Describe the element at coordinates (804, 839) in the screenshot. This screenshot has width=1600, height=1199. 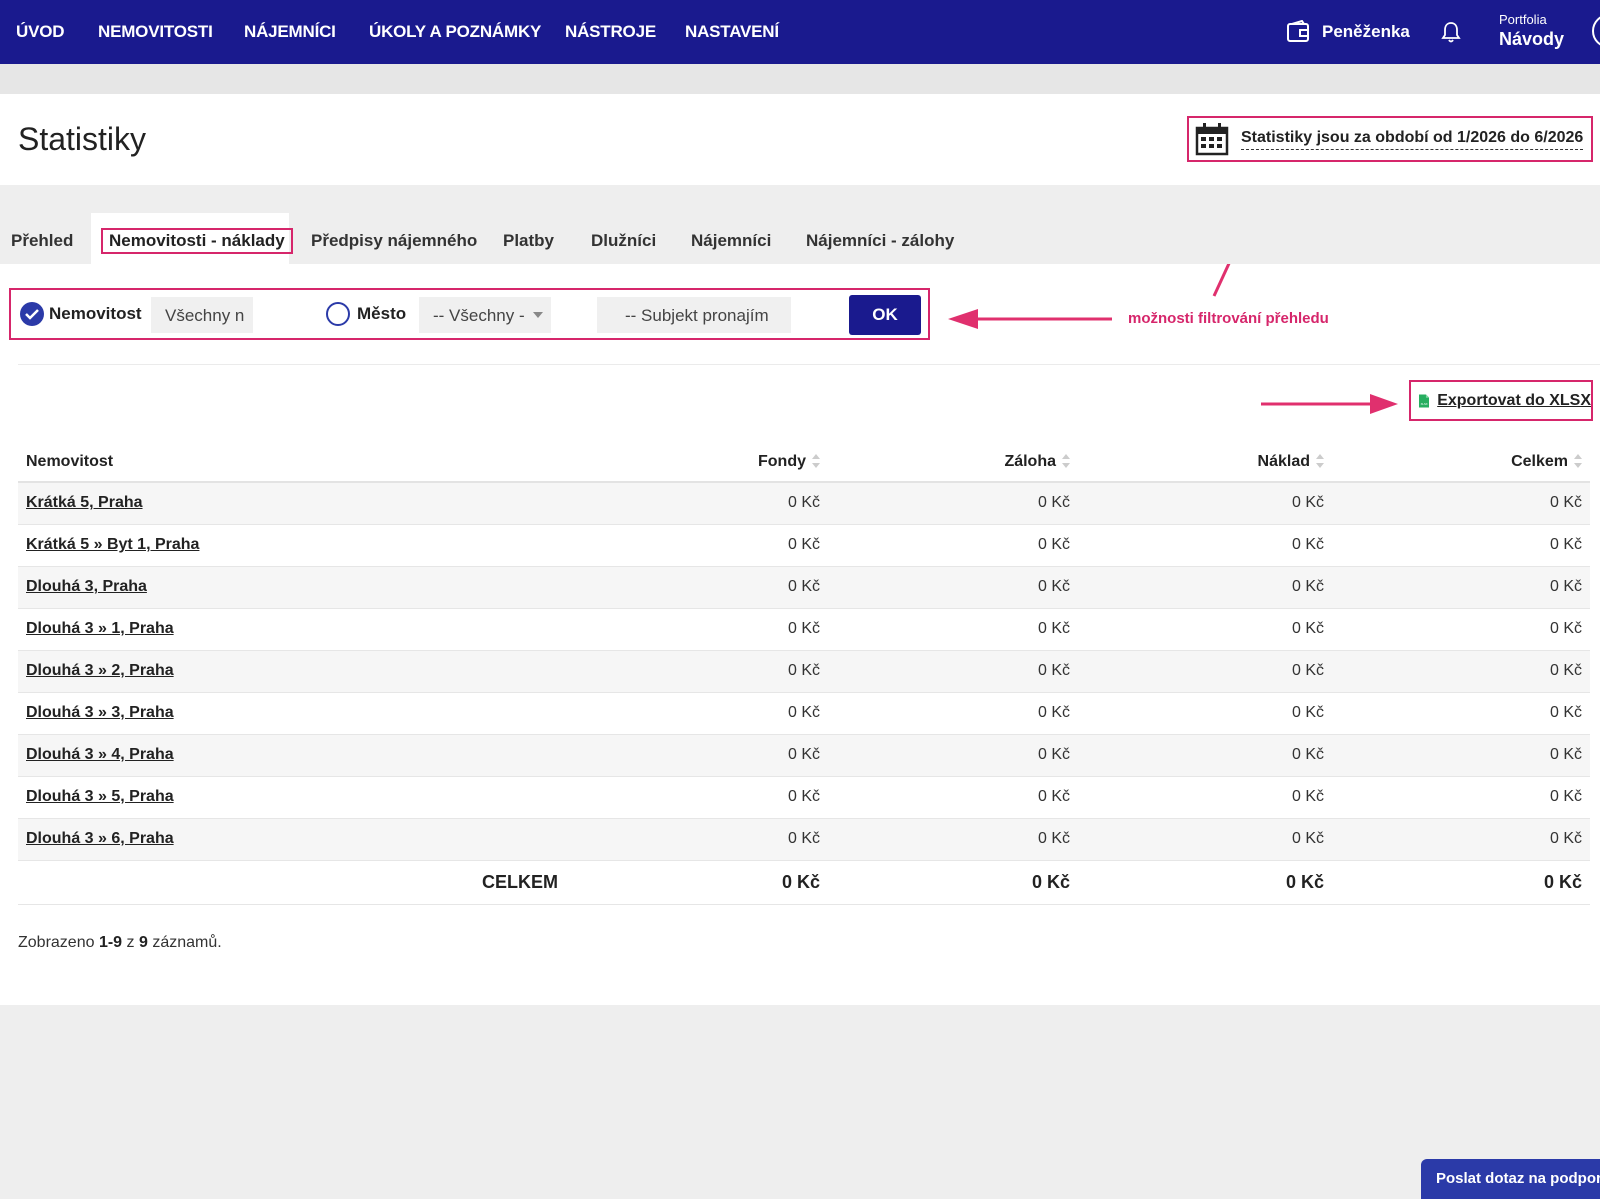
I see `table-row: Dlouhá 3 » 6, Praha 0 Kč 0 Kč 0 Kč 0 Kč` at that location.